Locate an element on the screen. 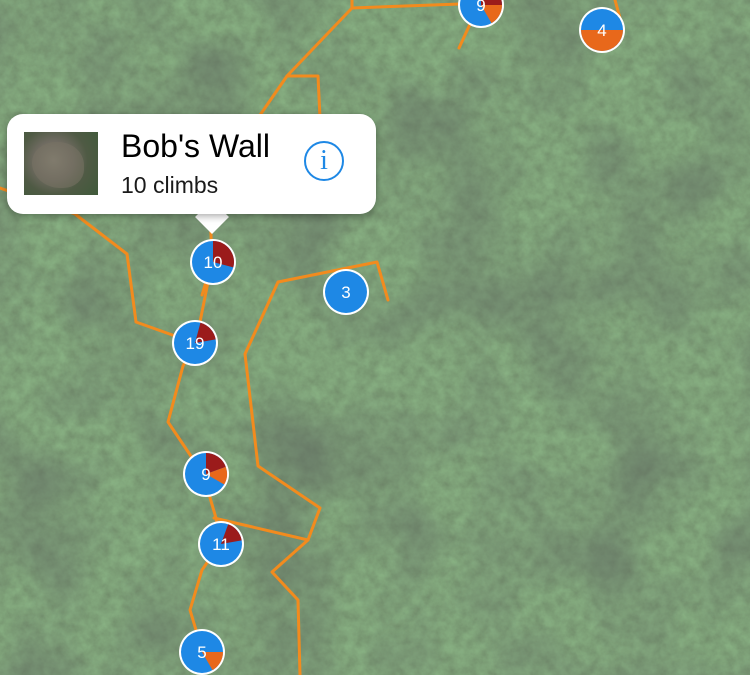 The height and width of the screenshot is (675, 750). crag-marker-lower-11: 11 is located at coordinates (221, 544).